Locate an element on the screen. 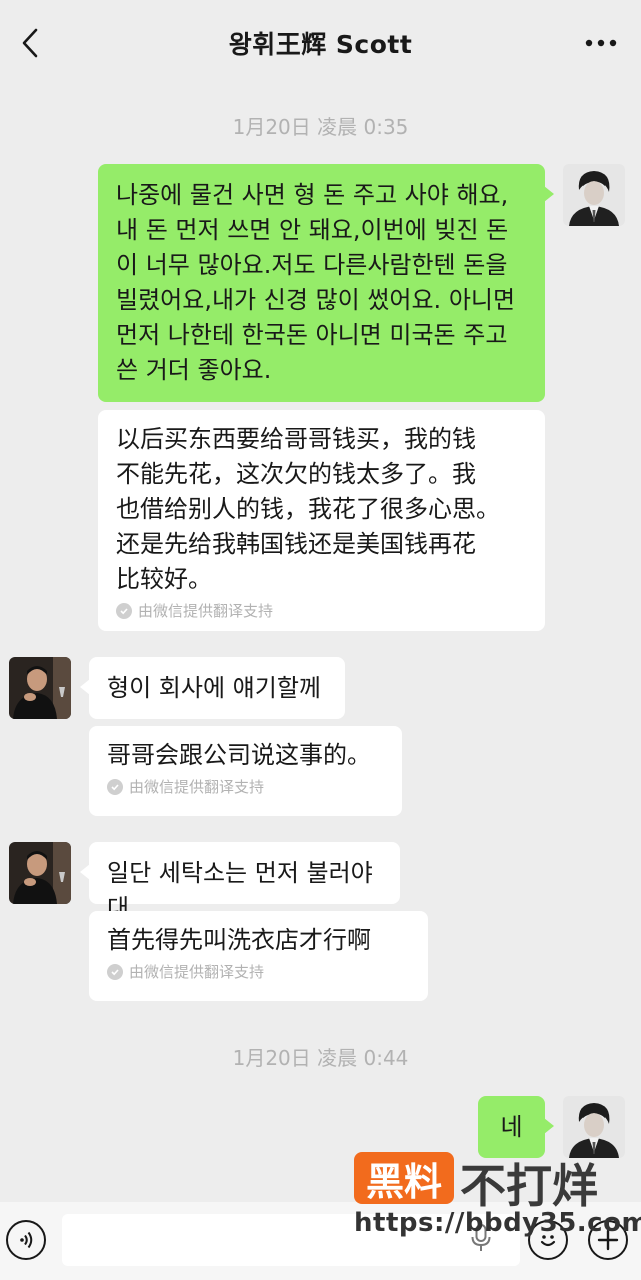 The height and width of the screenshot is (1280, 641). watermark-text: 不打烊 is located at coordinates (529, 1186).